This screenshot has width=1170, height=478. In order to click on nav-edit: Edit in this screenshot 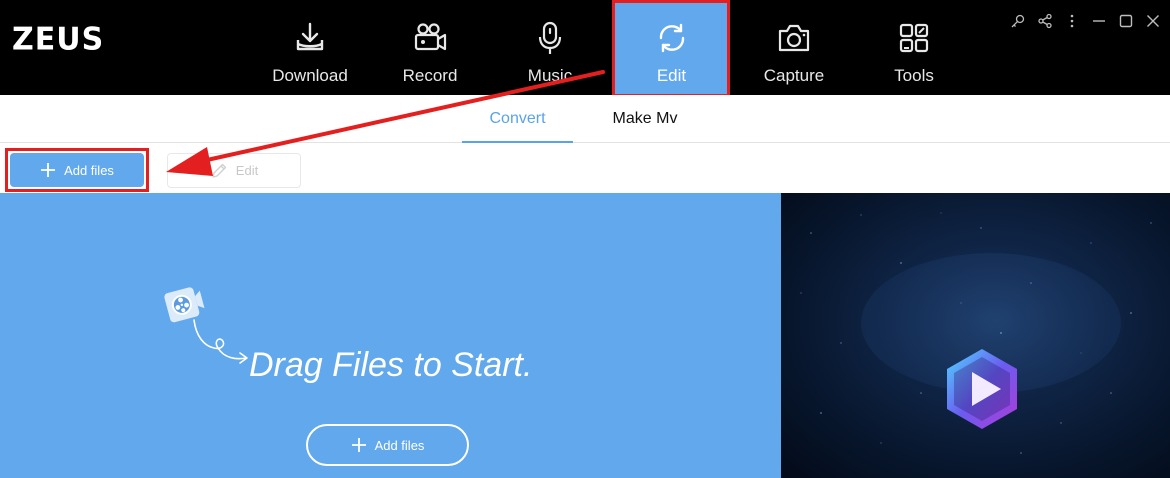, I will do `click(671, 47)`.